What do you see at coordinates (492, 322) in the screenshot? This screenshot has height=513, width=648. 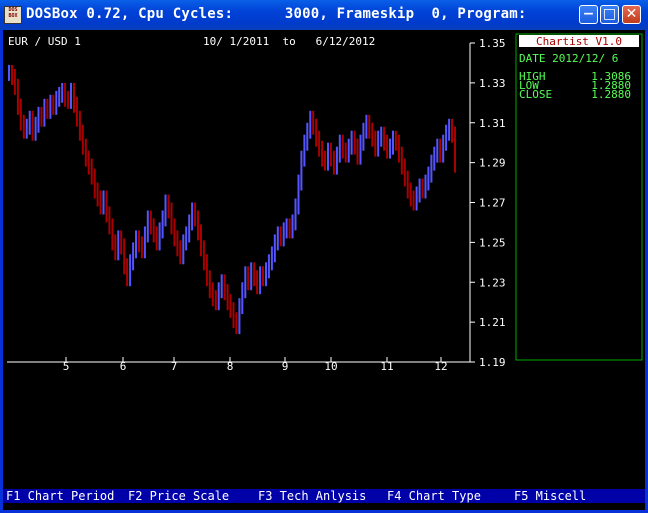 I see `y-tick-label: 1.21` at bounding box center [492, 322].